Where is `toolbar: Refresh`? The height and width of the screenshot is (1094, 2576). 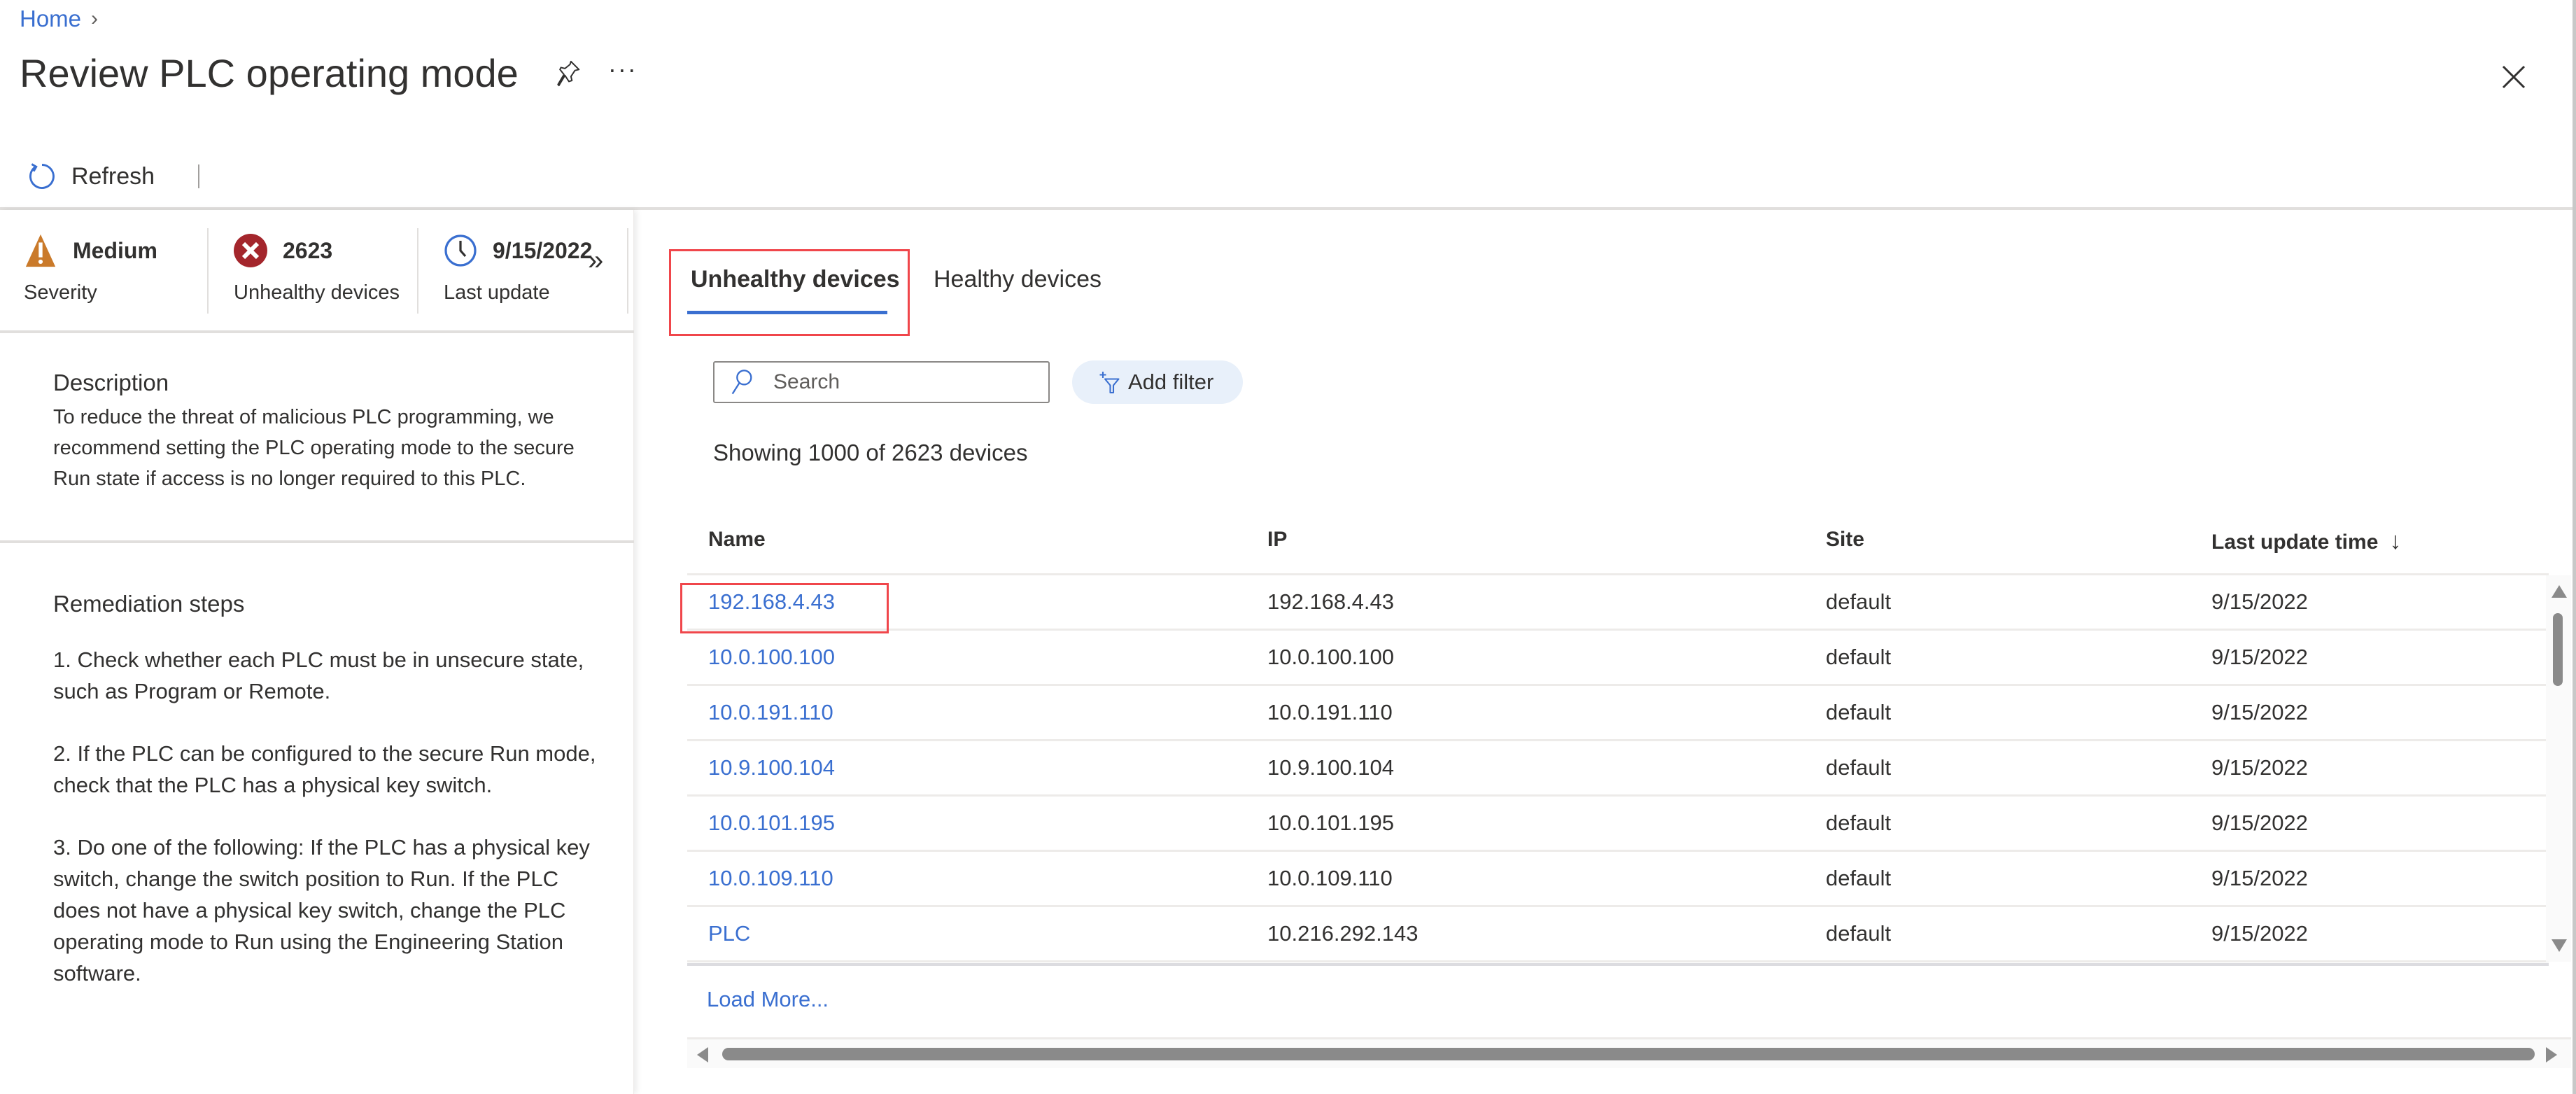
toolbar: Refresh is located at coordinates (113, 176).